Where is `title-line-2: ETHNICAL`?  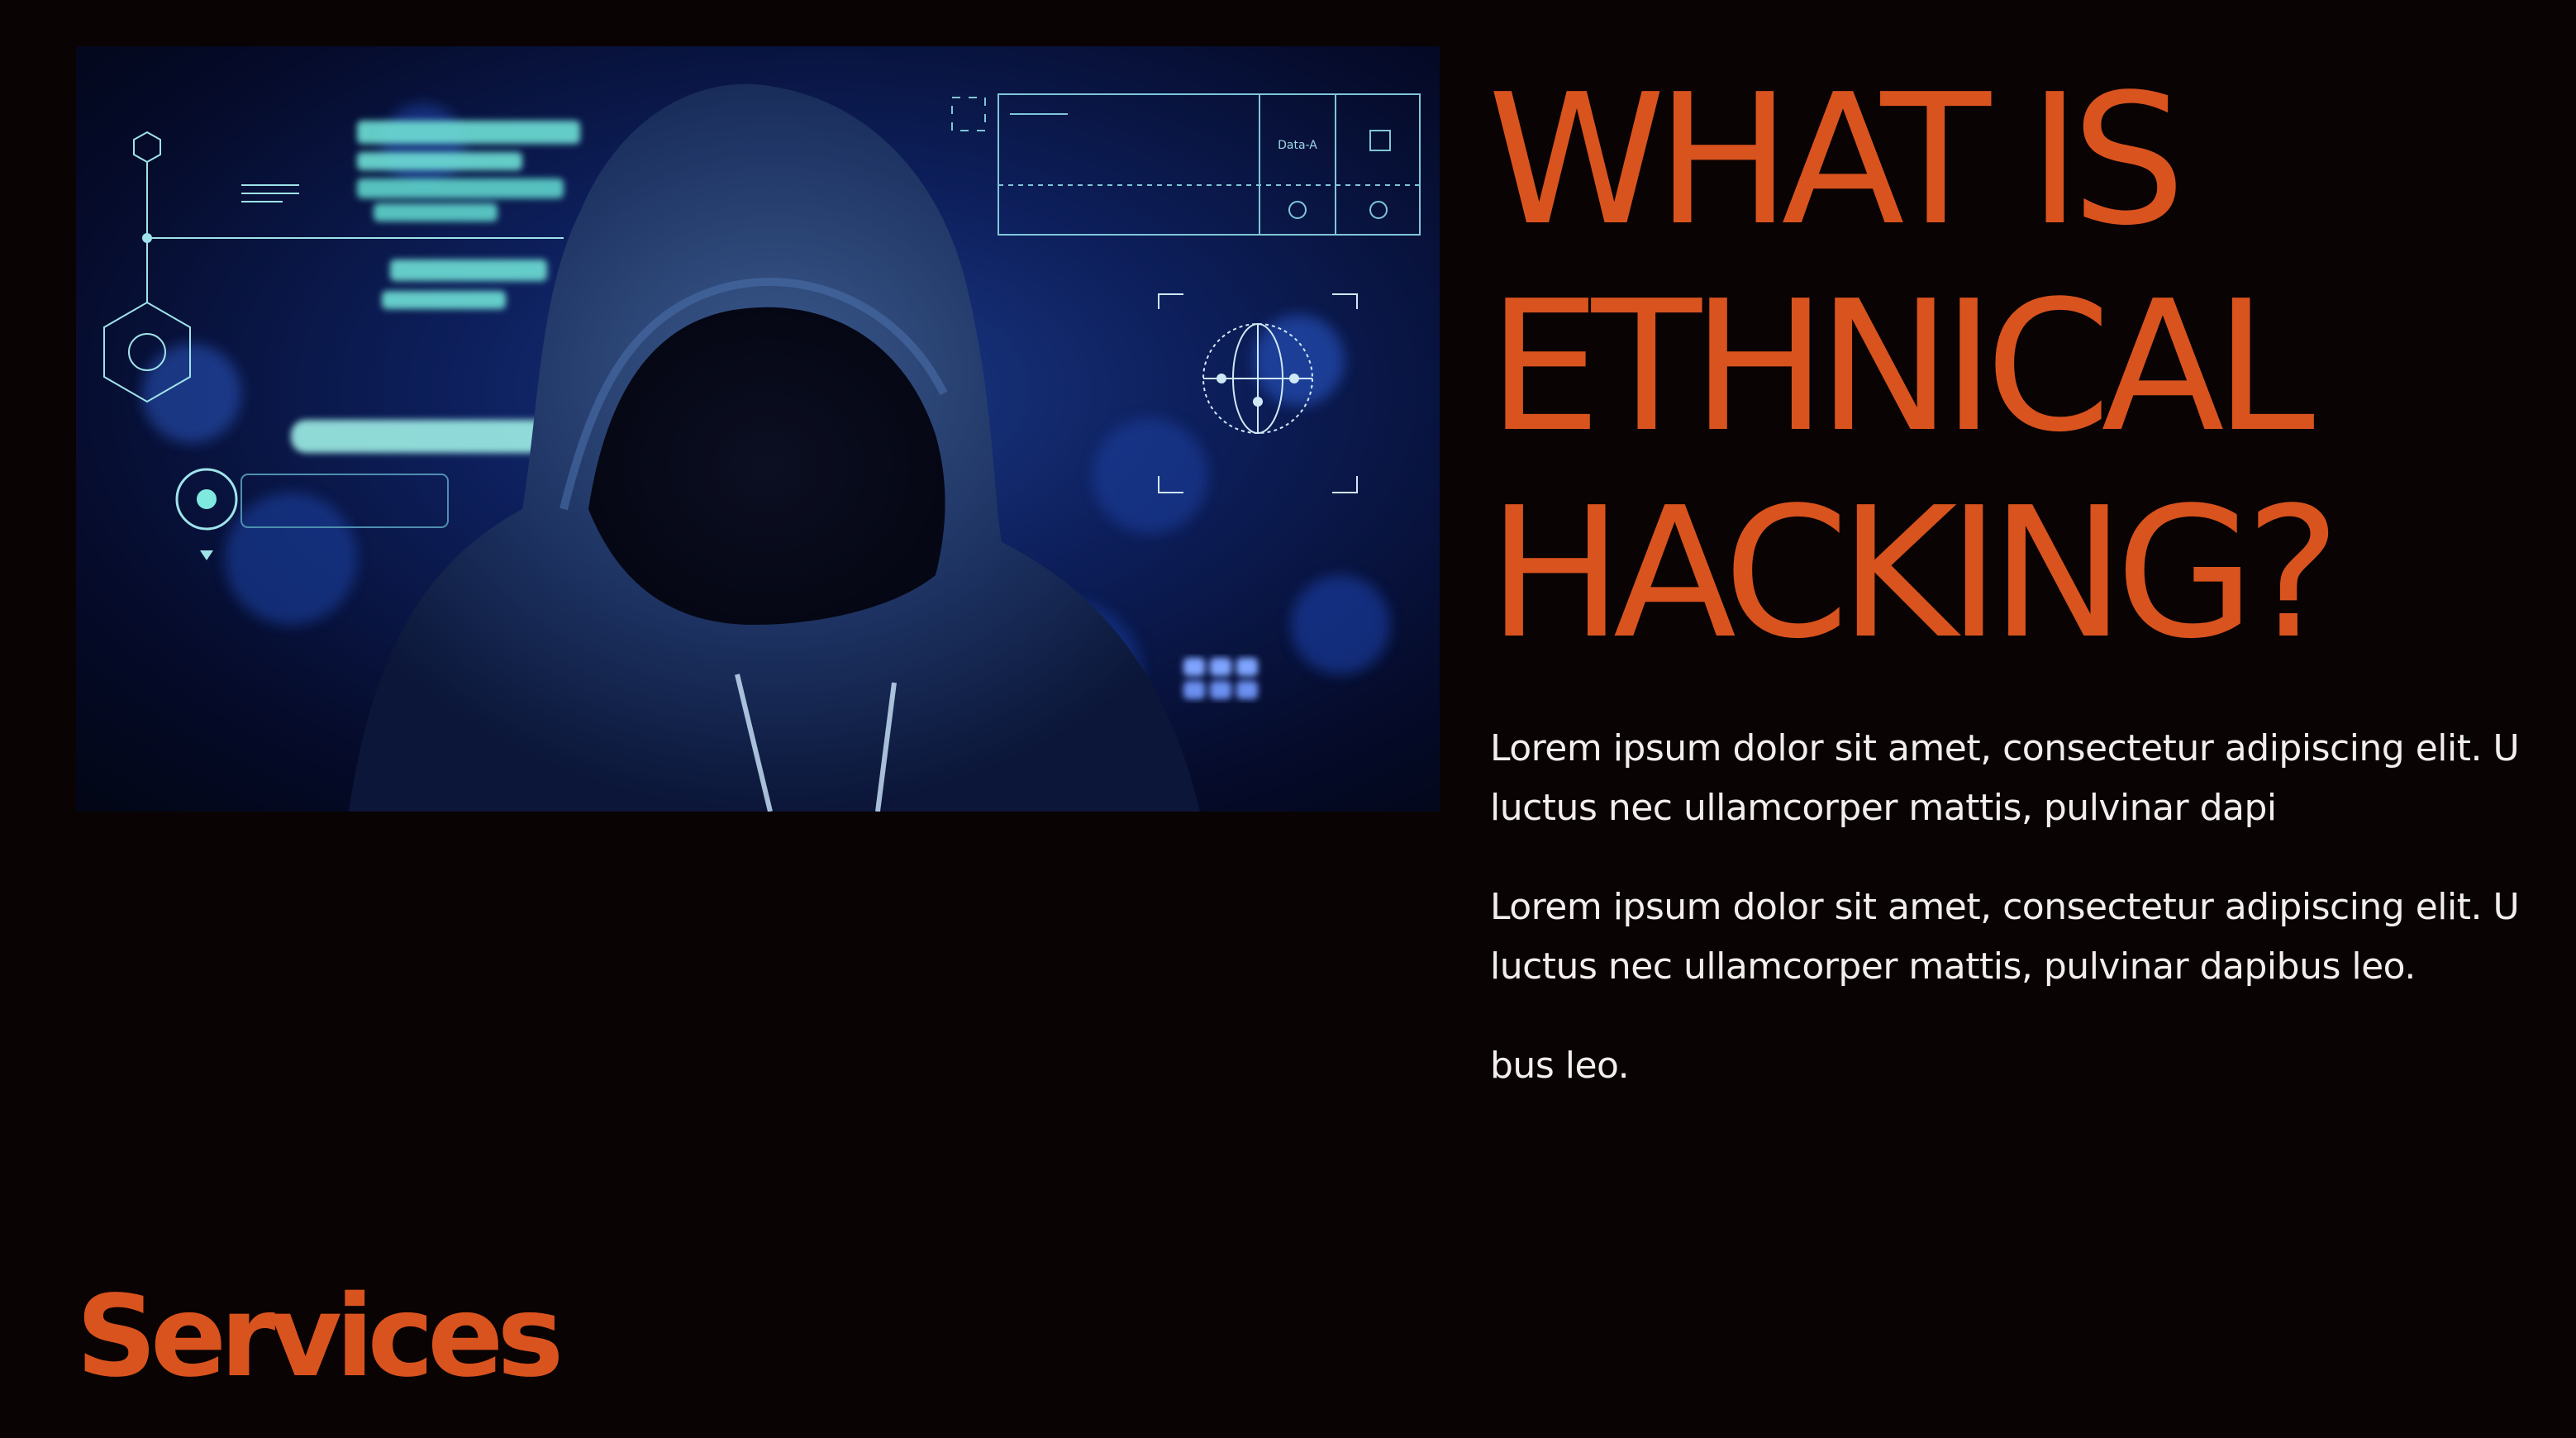 title-line-2: ETHNICAL is located at coordinates (1902, 367).